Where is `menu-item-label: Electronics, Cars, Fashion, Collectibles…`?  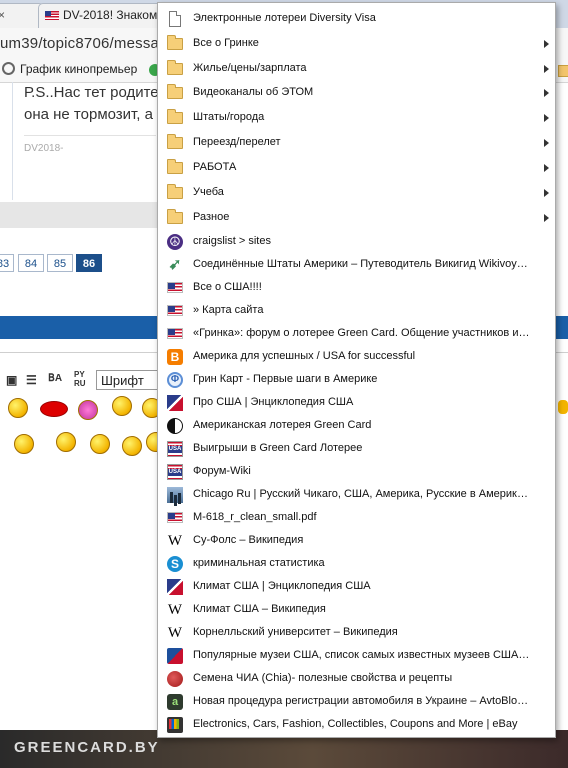
menu-item-label: Electronics, Cars, Fashion, Collectibles… is located at coordinates (355, 724).